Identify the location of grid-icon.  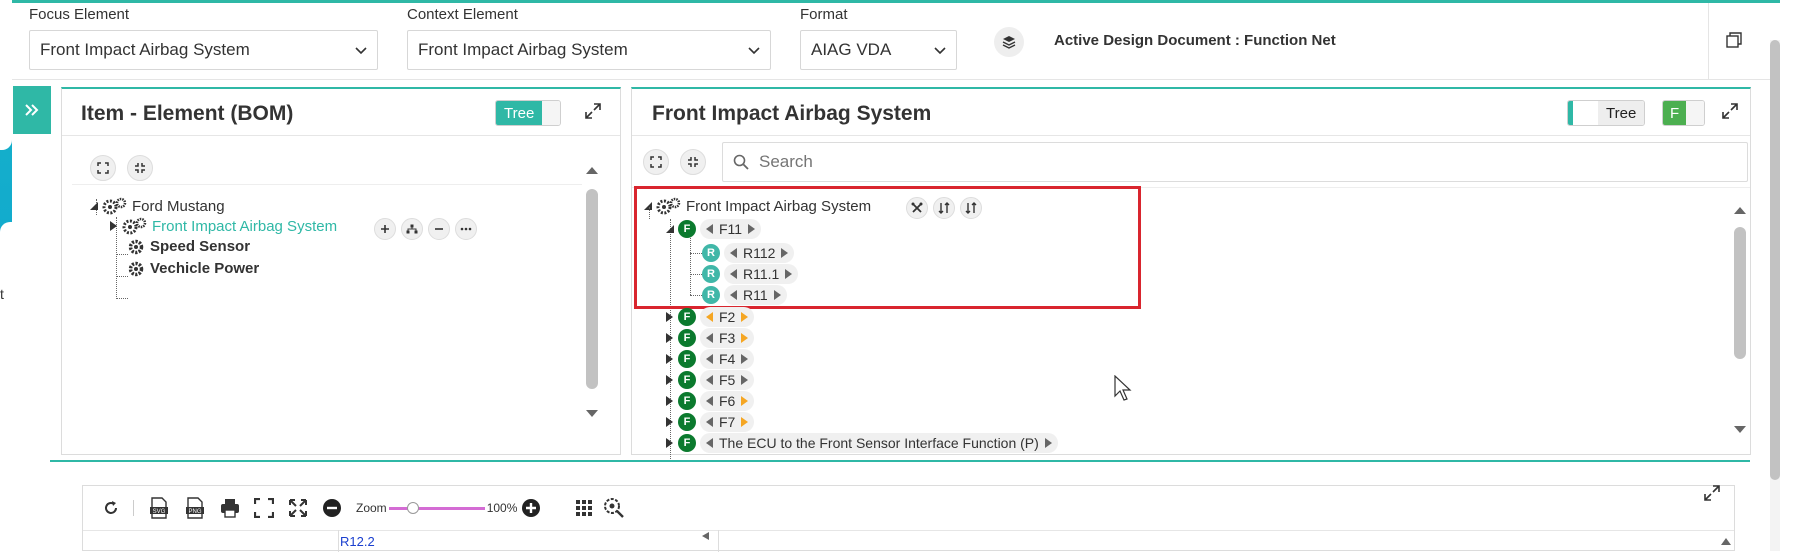
(584, 508).